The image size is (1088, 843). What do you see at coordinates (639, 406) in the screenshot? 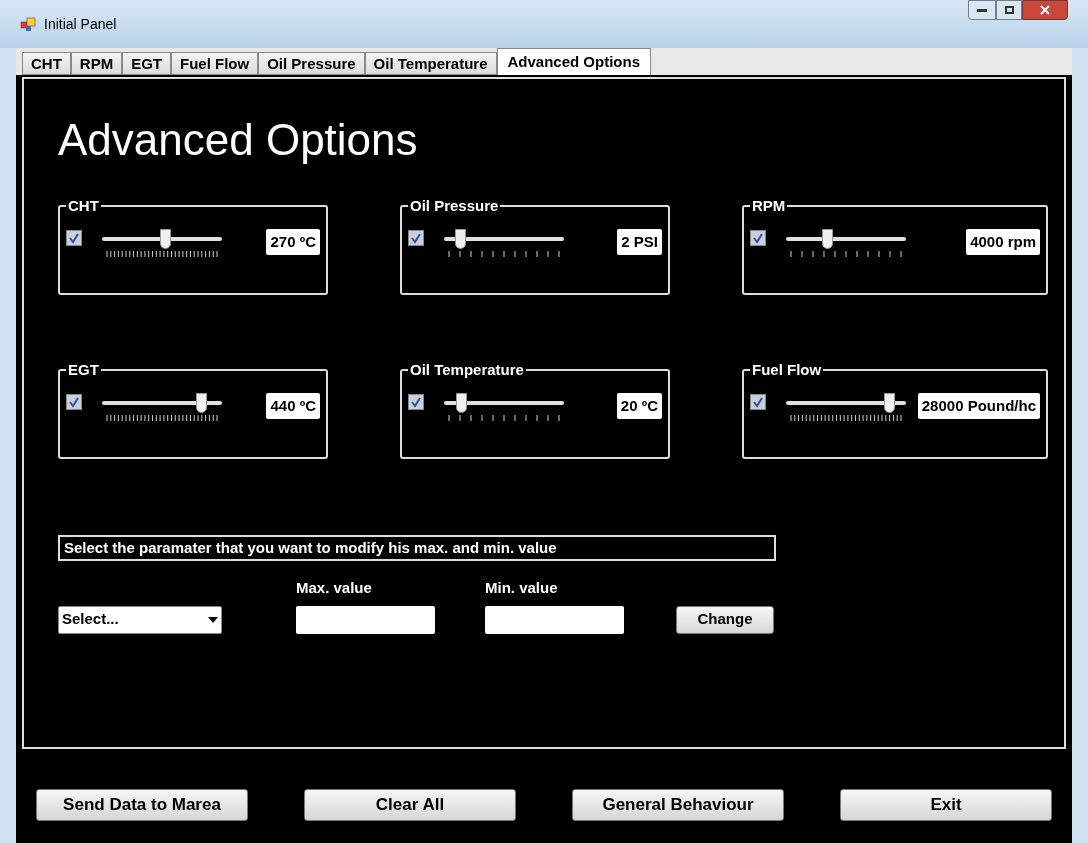
I see `value-field: 20 ºC` at bounding box center [639, 406].